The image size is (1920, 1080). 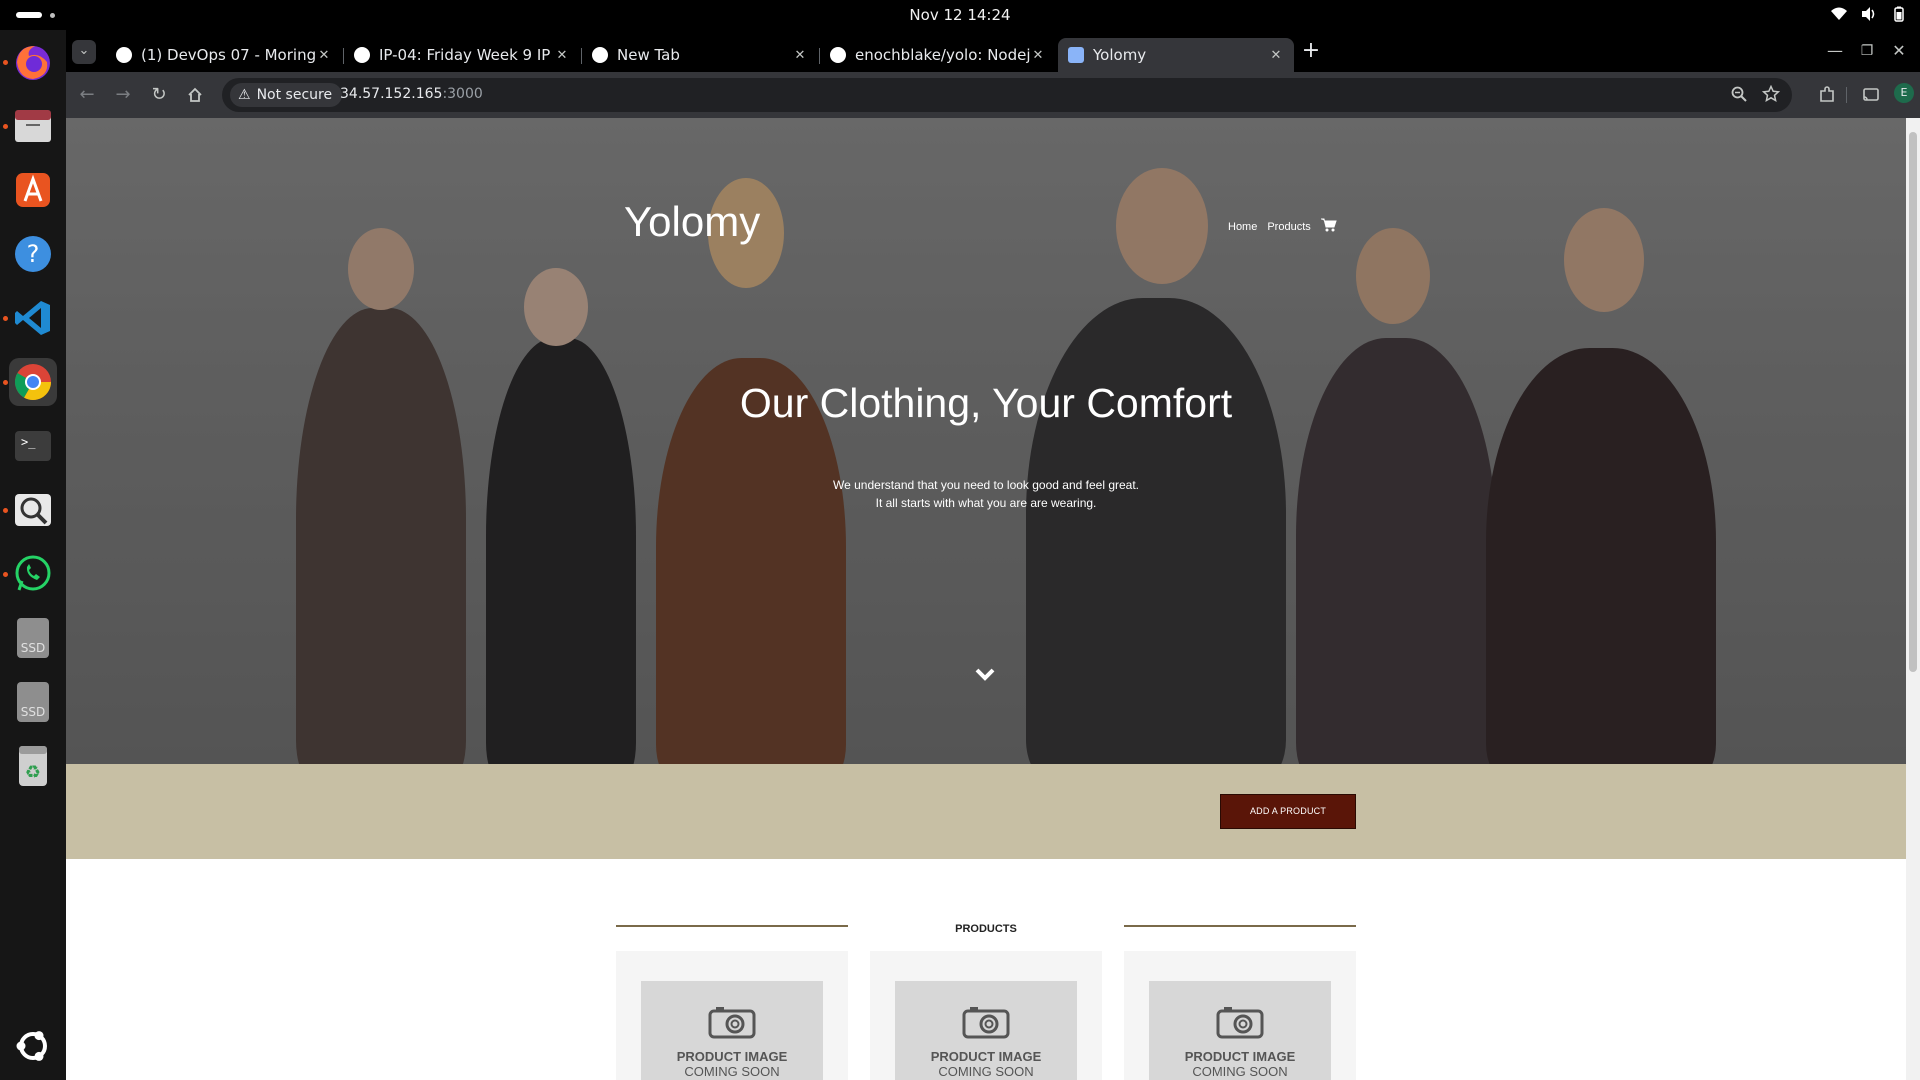 I want to click on product-image-placeholder: PRODUCT IMAGE COMING SOON, so click(x=732, y=1030).